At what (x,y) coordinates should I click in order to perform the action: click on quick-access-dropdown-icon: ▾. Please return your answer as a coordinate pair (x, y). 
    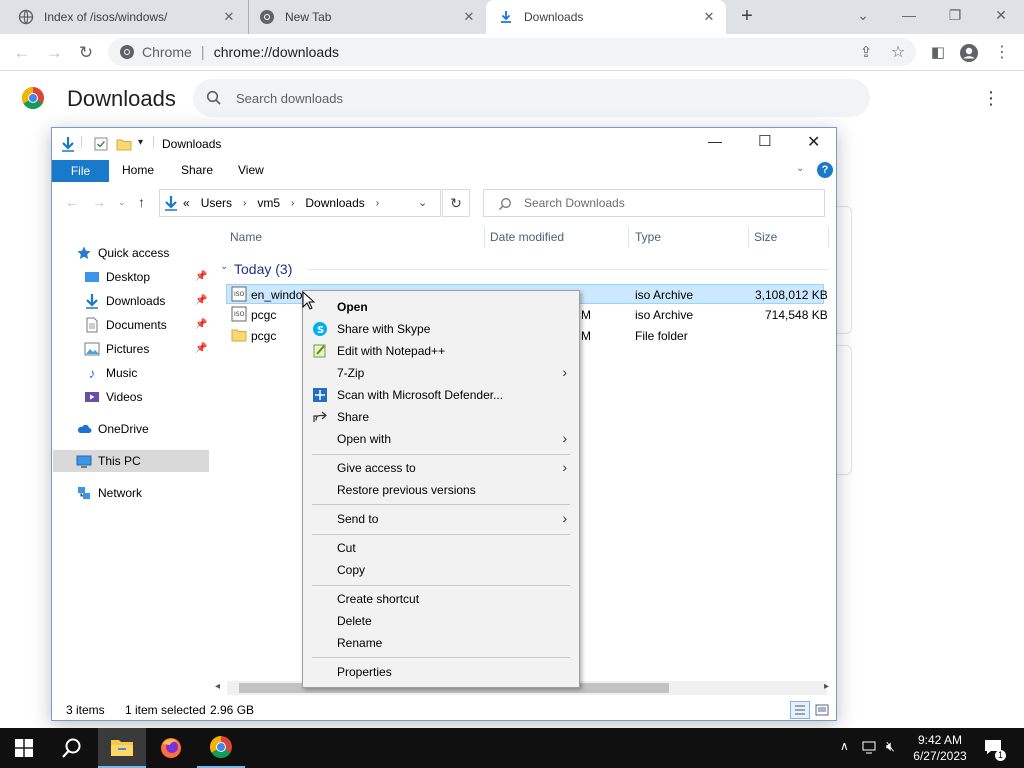
    Looking at the image, I should click on (140, 142).